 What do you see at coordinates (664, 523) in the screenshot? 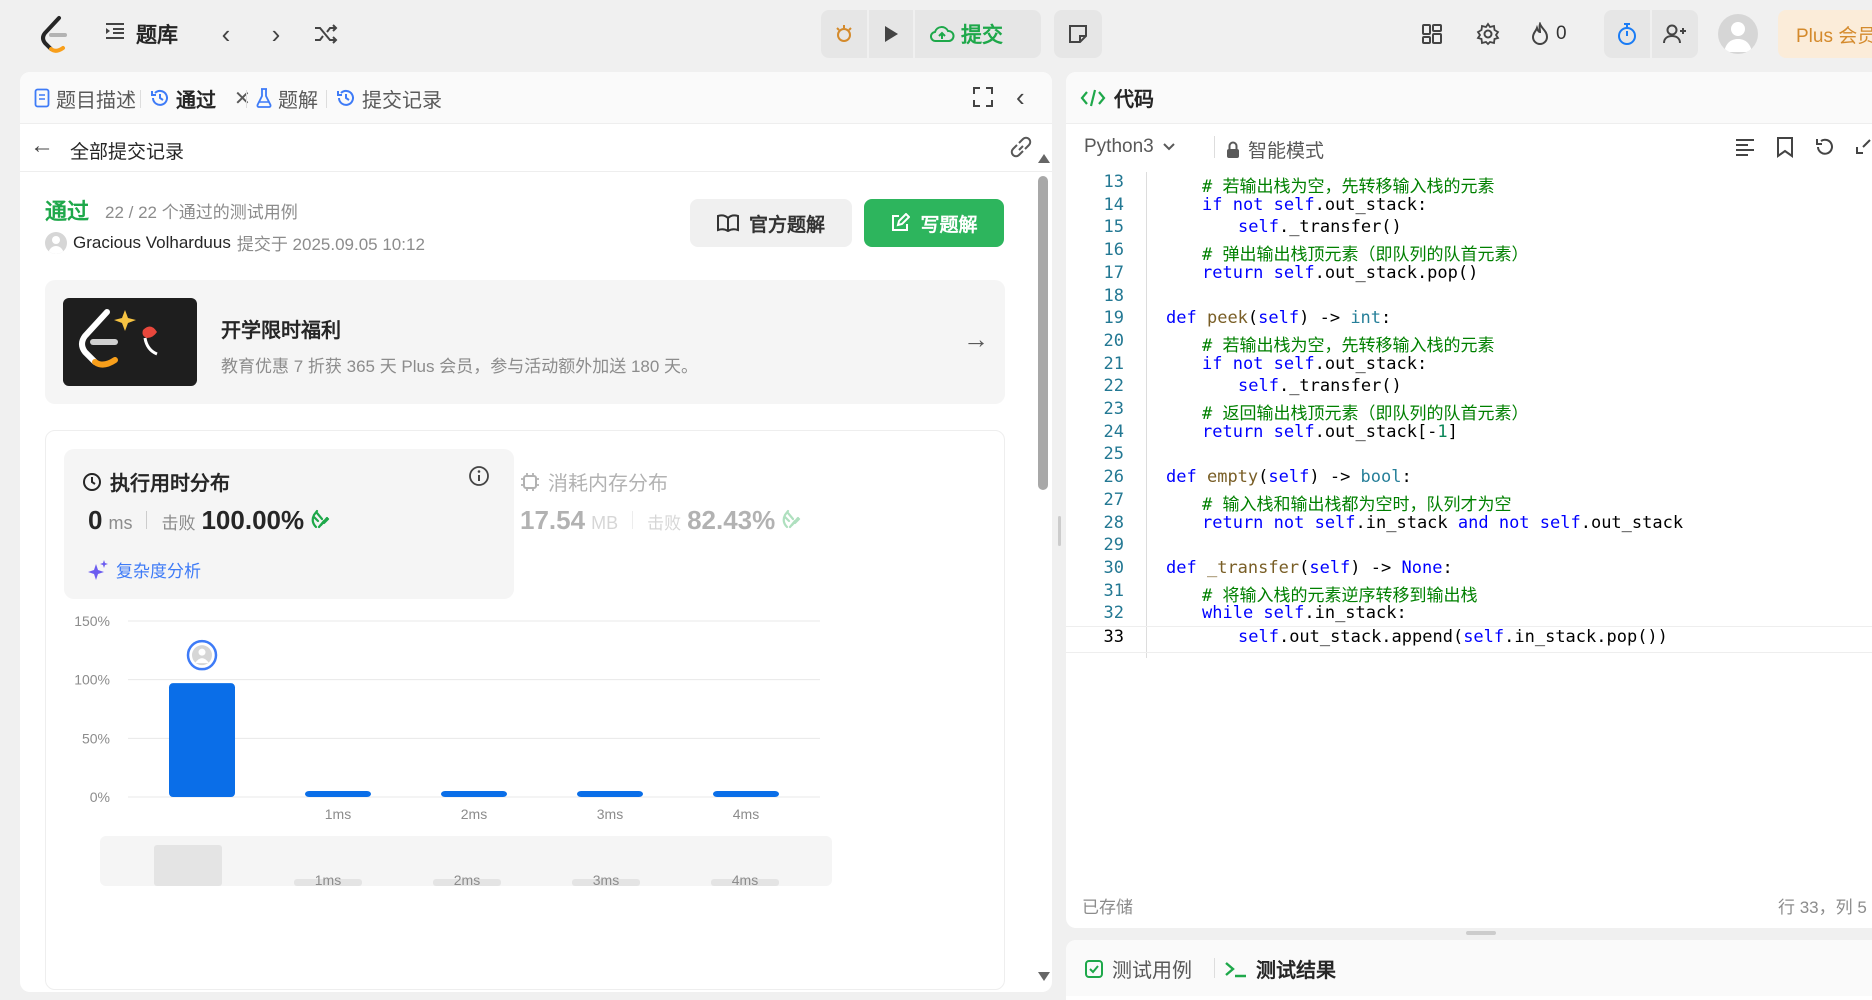
I see `memory-beat-label: 击败` at bounding box center [664, 523].